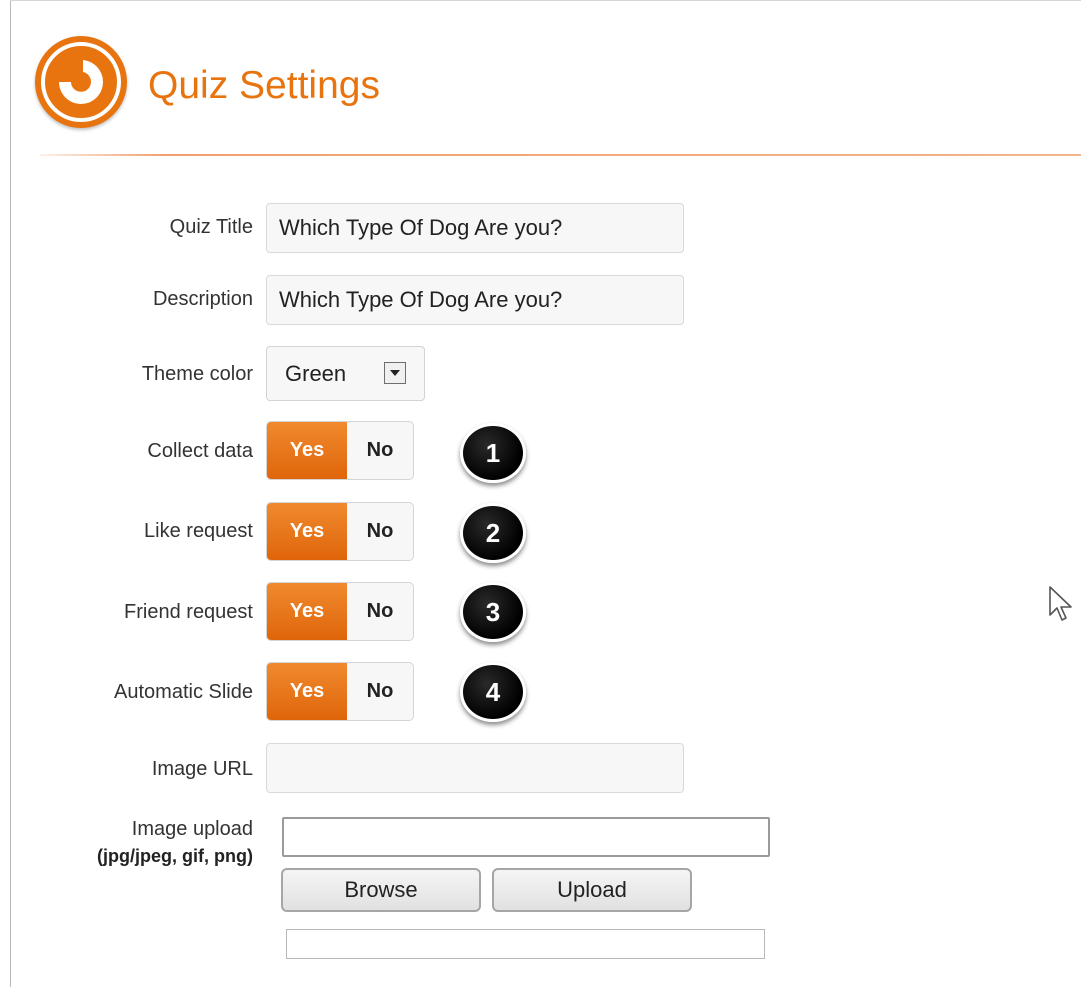 This screenshot has height=987, width=1081. What do you see at coordinates (493, 692) in the screenshot?
I see `callout-badge-4: 4` at bounding box center [493, 692].